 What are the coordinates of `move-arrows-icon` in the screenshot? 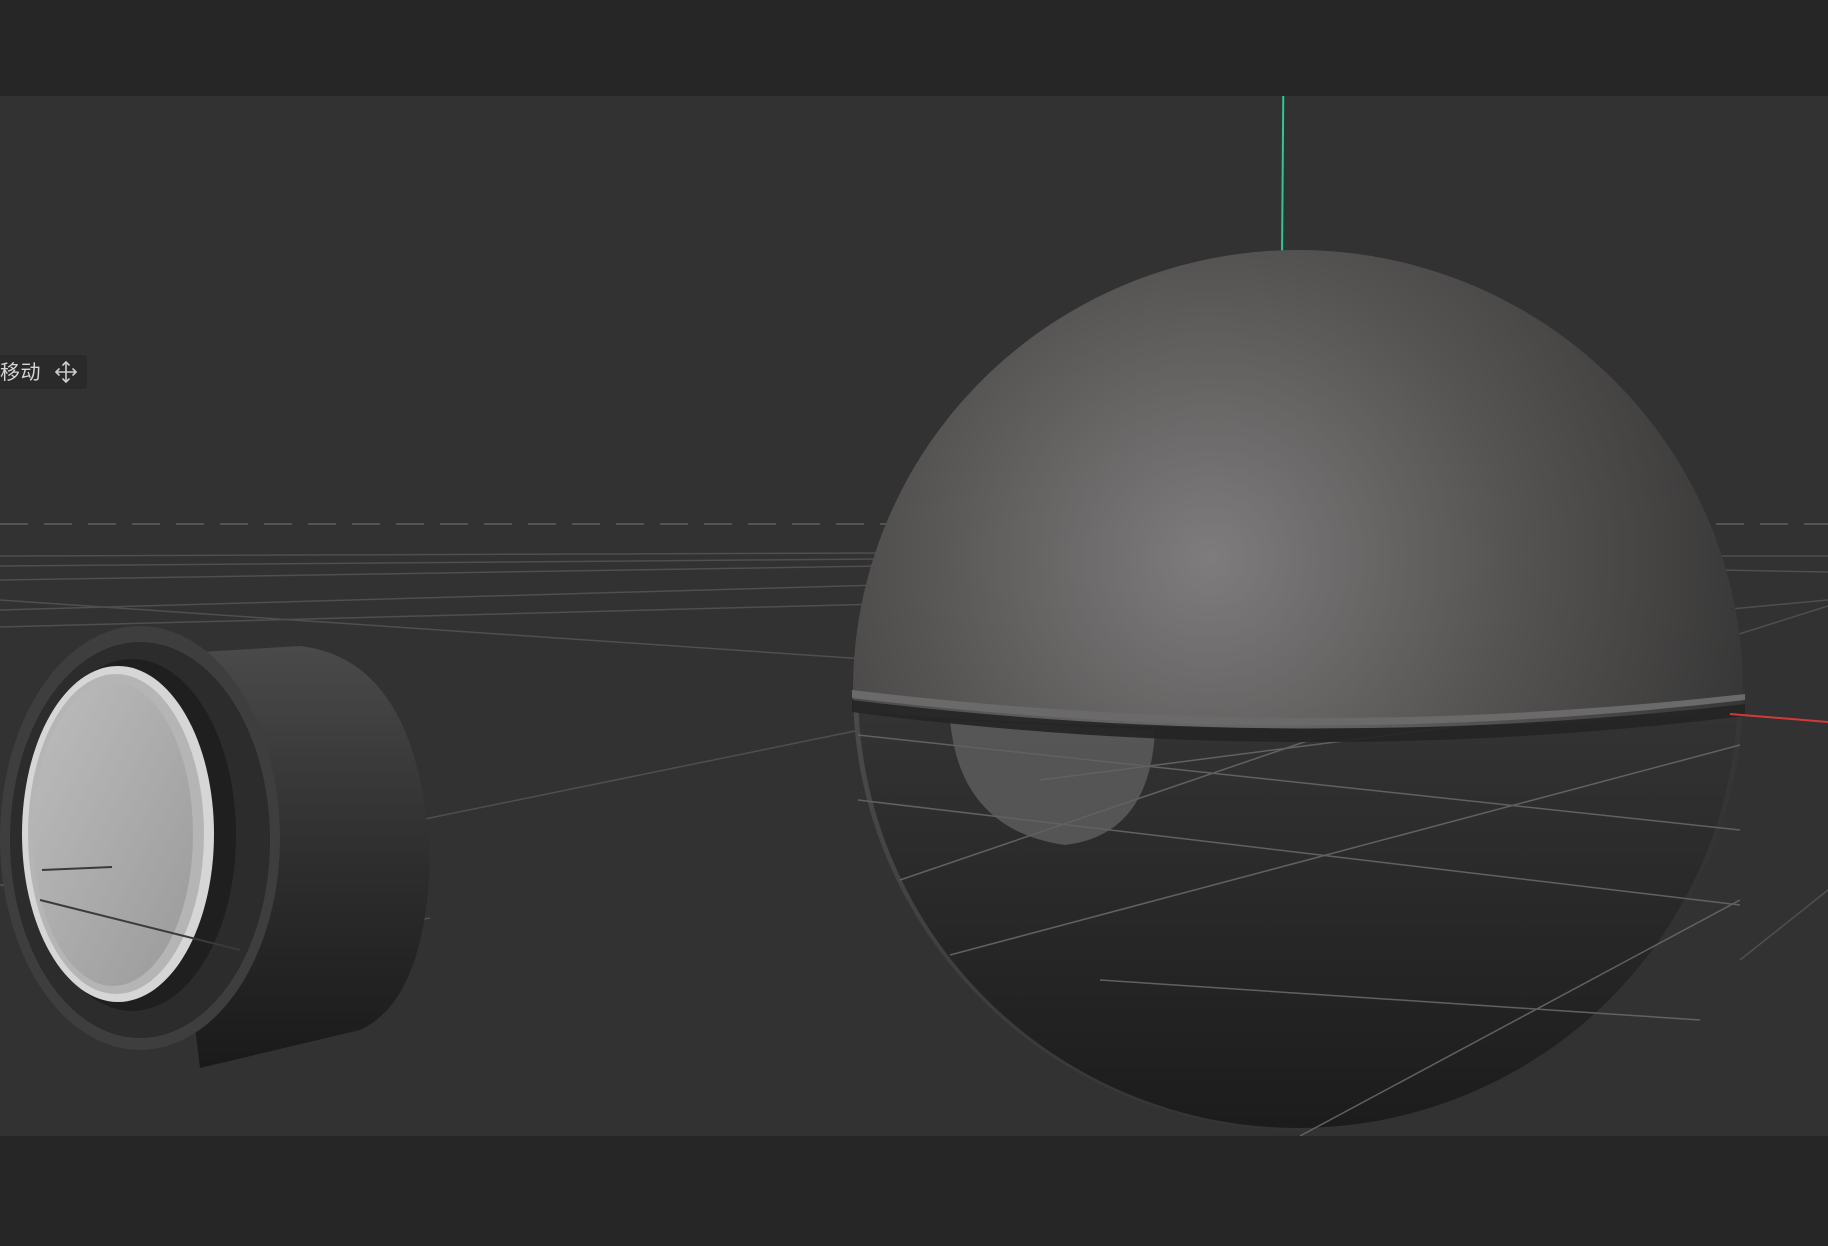 It's located at (66, 372).